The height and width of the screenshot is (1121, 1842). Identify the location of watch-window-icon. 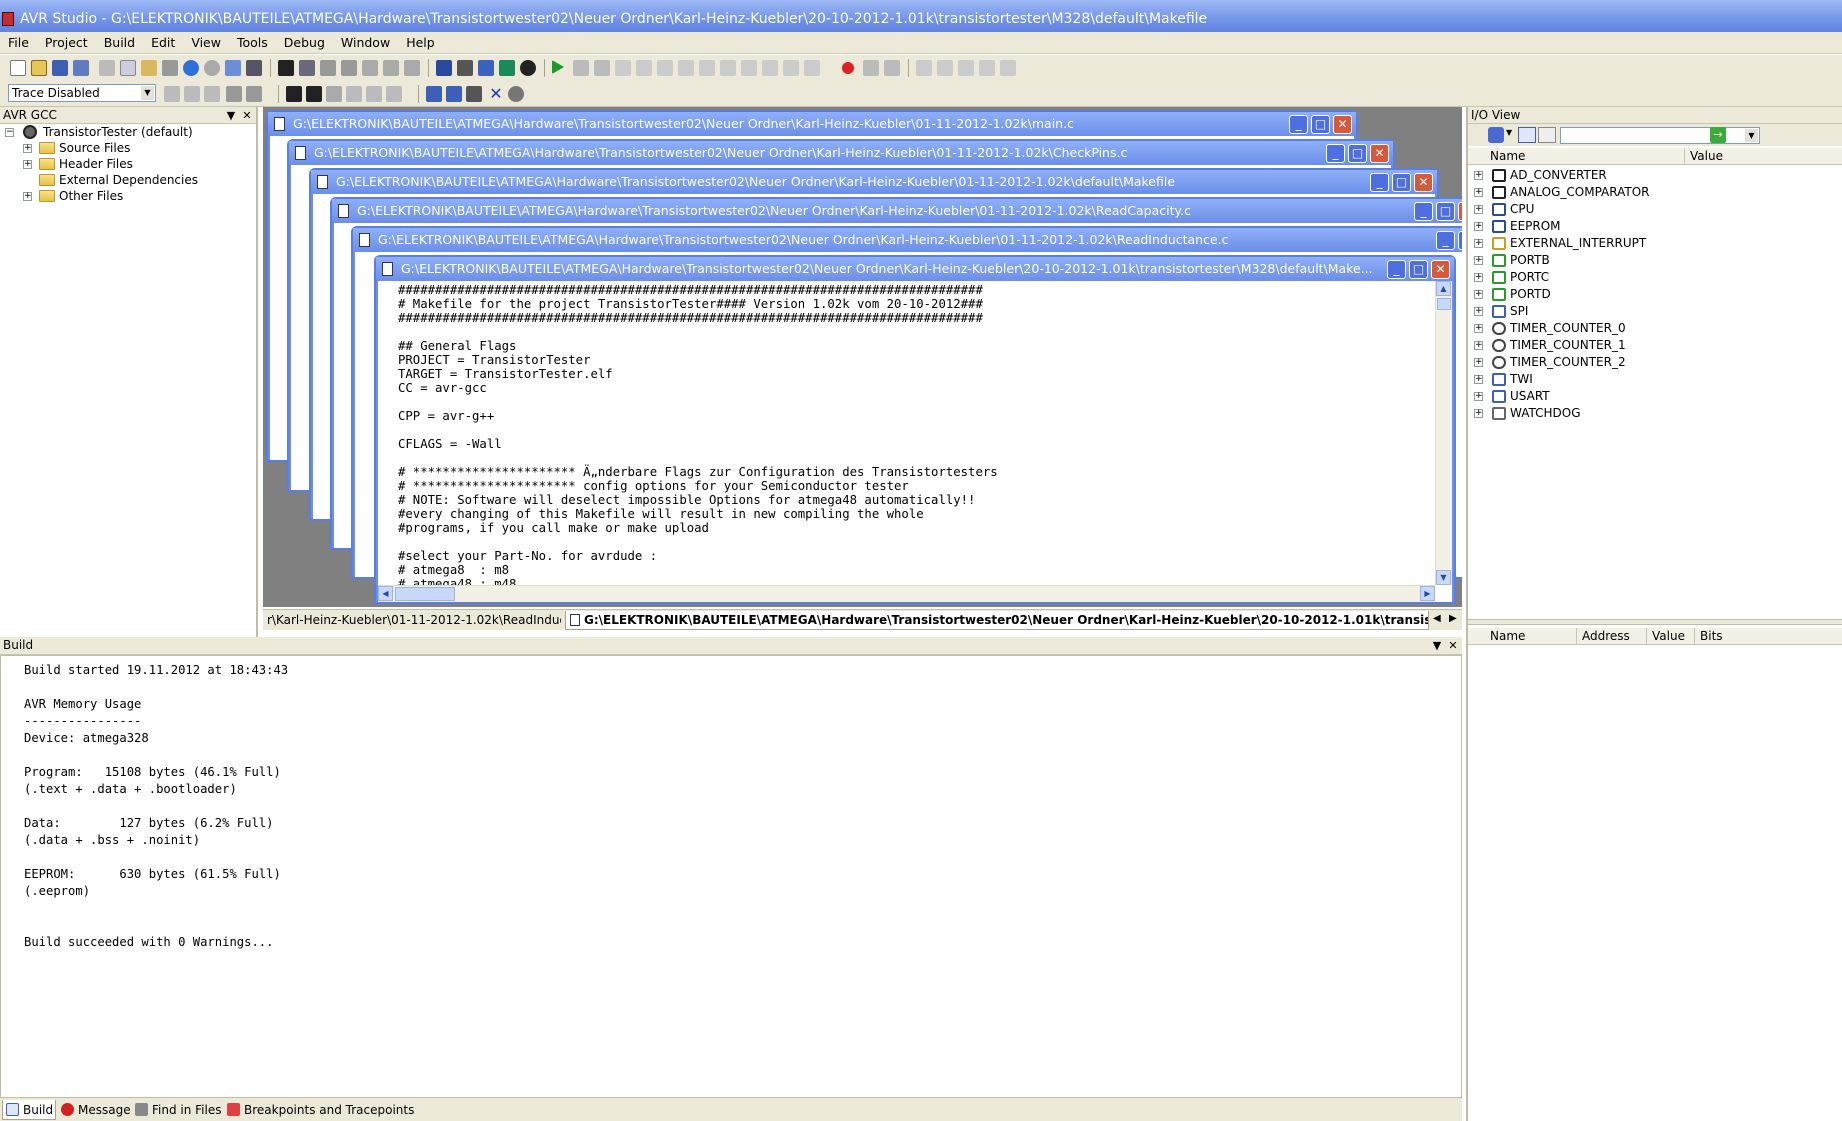
(945, 68).